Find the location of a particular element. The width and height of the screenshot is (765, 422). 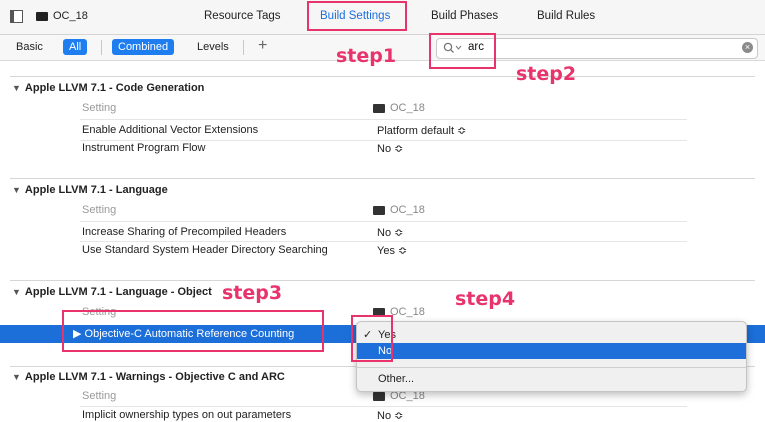

setting-label: Increase Sharing of Precompiled Headers is located at coordinates (184, 232).